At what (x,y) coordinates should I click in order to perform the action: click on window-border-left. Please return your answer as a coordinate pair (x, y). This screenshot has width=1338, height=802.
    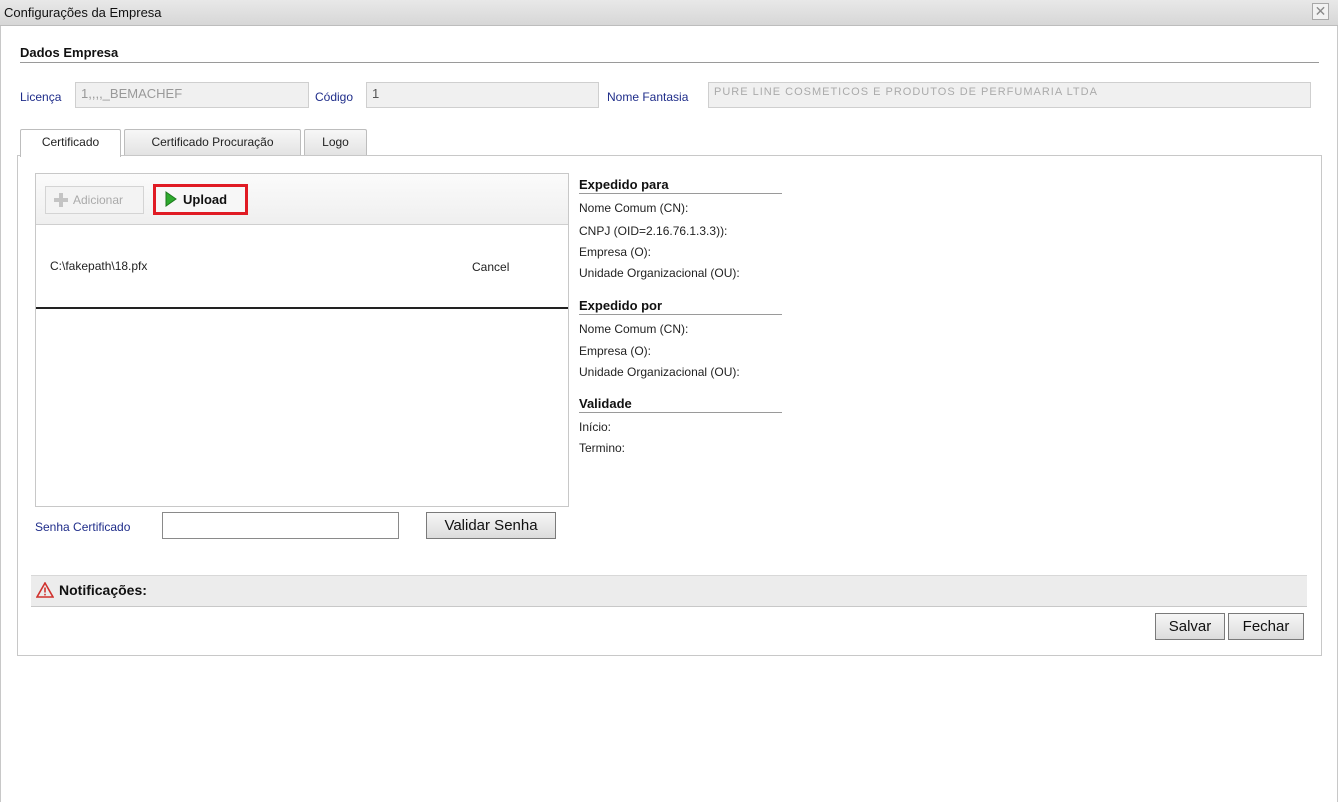
    Looking at the image, I should click on (0, 414).